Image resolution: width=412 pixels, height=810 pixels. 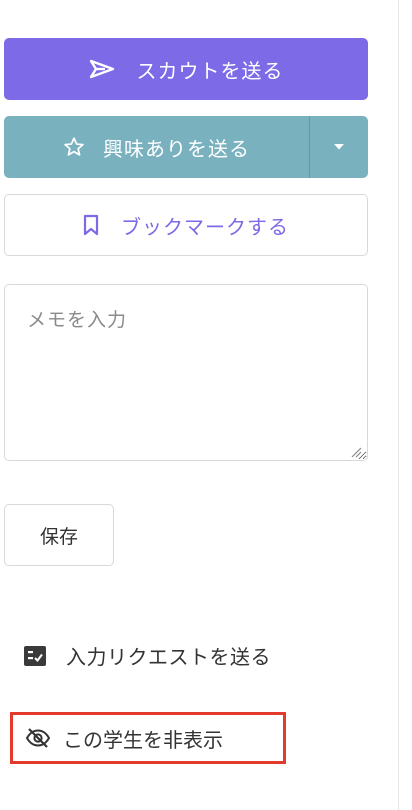 I want to click on send-input-request-label: 入力リクエストを送る, so click(x=168, y=657).